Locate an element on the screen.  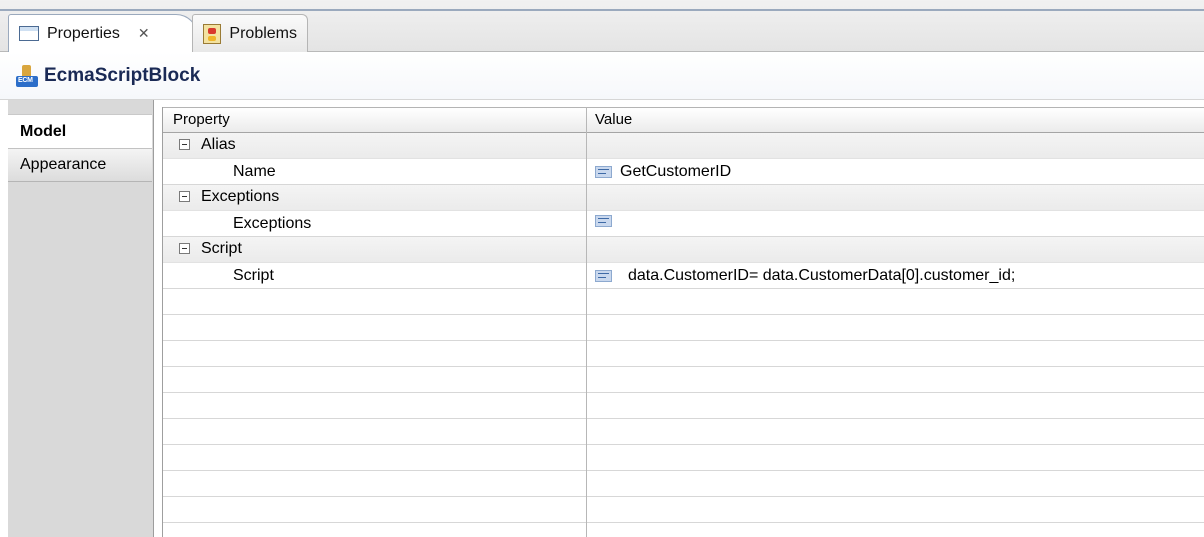
column-header-value: Value is located at coordinates (613, 119).